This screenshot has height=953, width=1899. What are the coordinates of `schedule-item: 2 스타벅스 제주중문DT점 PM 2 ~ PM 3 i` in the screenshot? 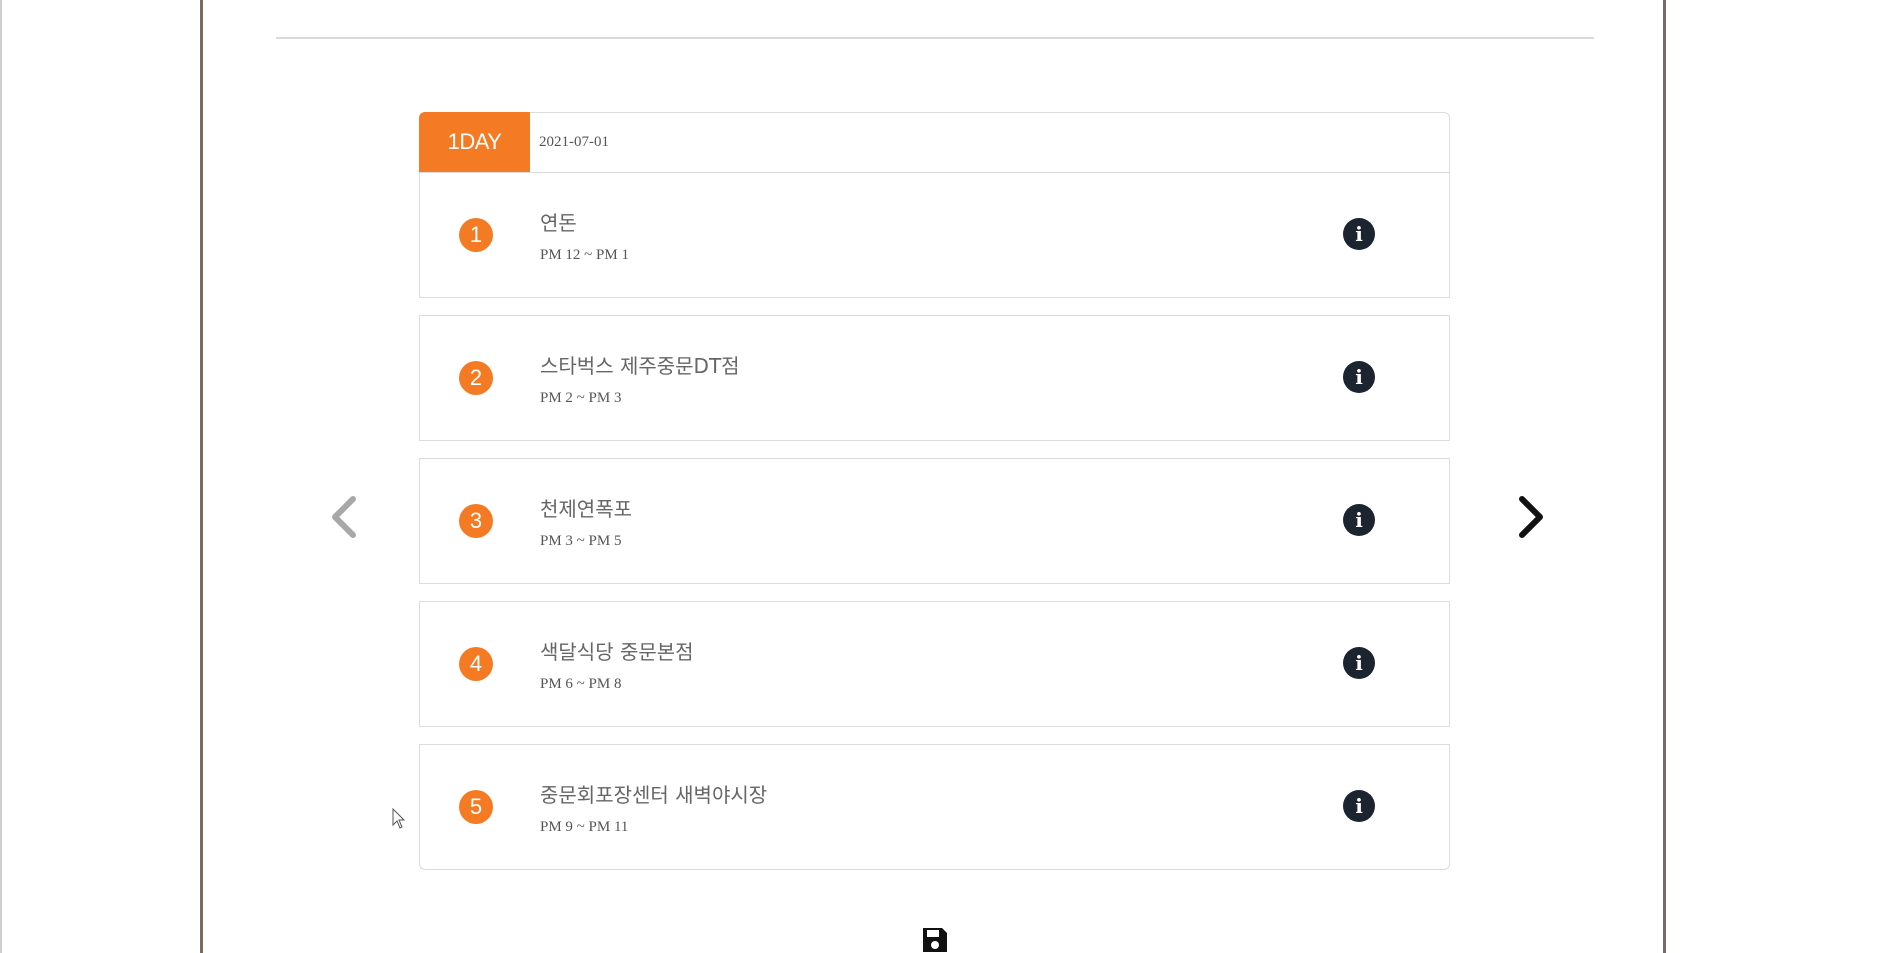 It's located at (934, 378).